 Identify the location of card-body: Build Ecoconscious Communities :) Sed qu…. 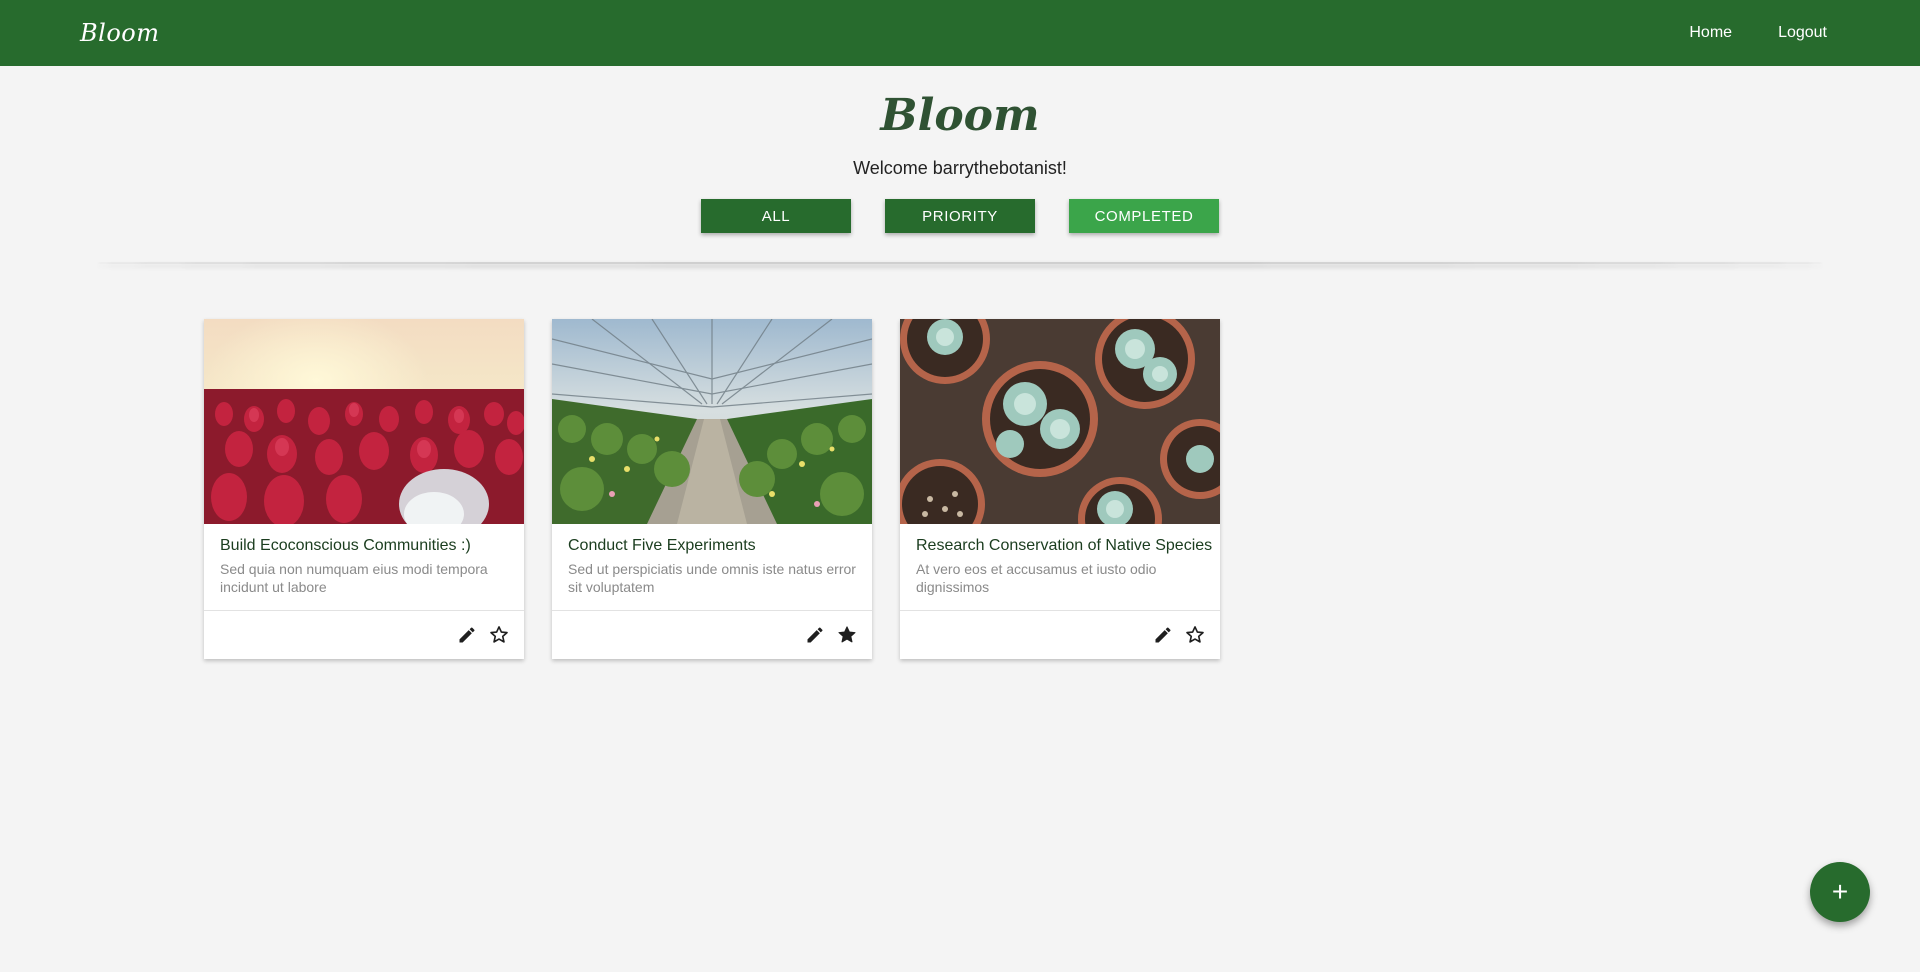
(364, 567).